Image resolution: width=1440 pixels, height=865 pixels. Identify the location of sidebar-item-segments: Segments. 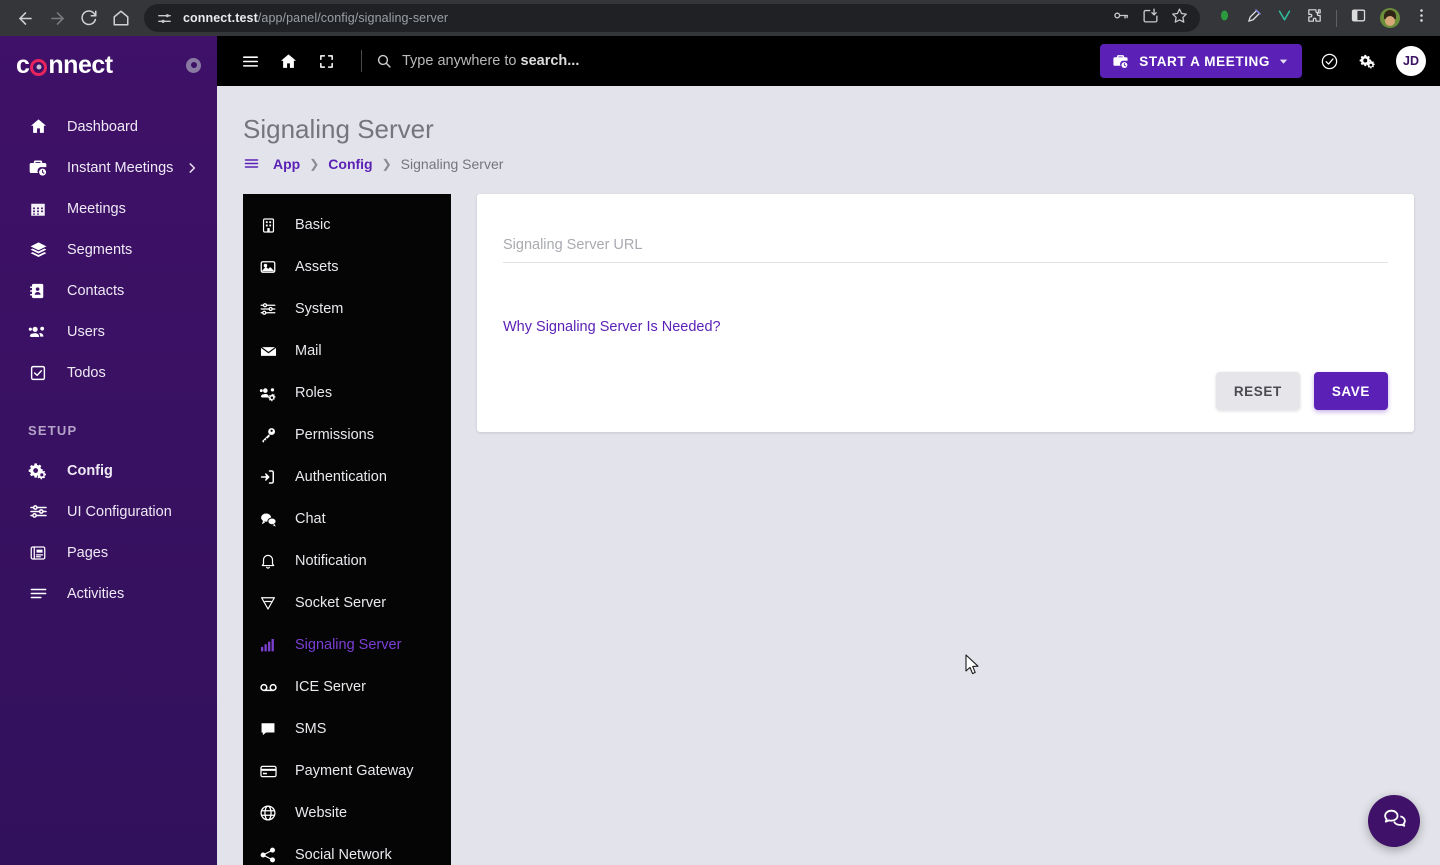
(108, 249).